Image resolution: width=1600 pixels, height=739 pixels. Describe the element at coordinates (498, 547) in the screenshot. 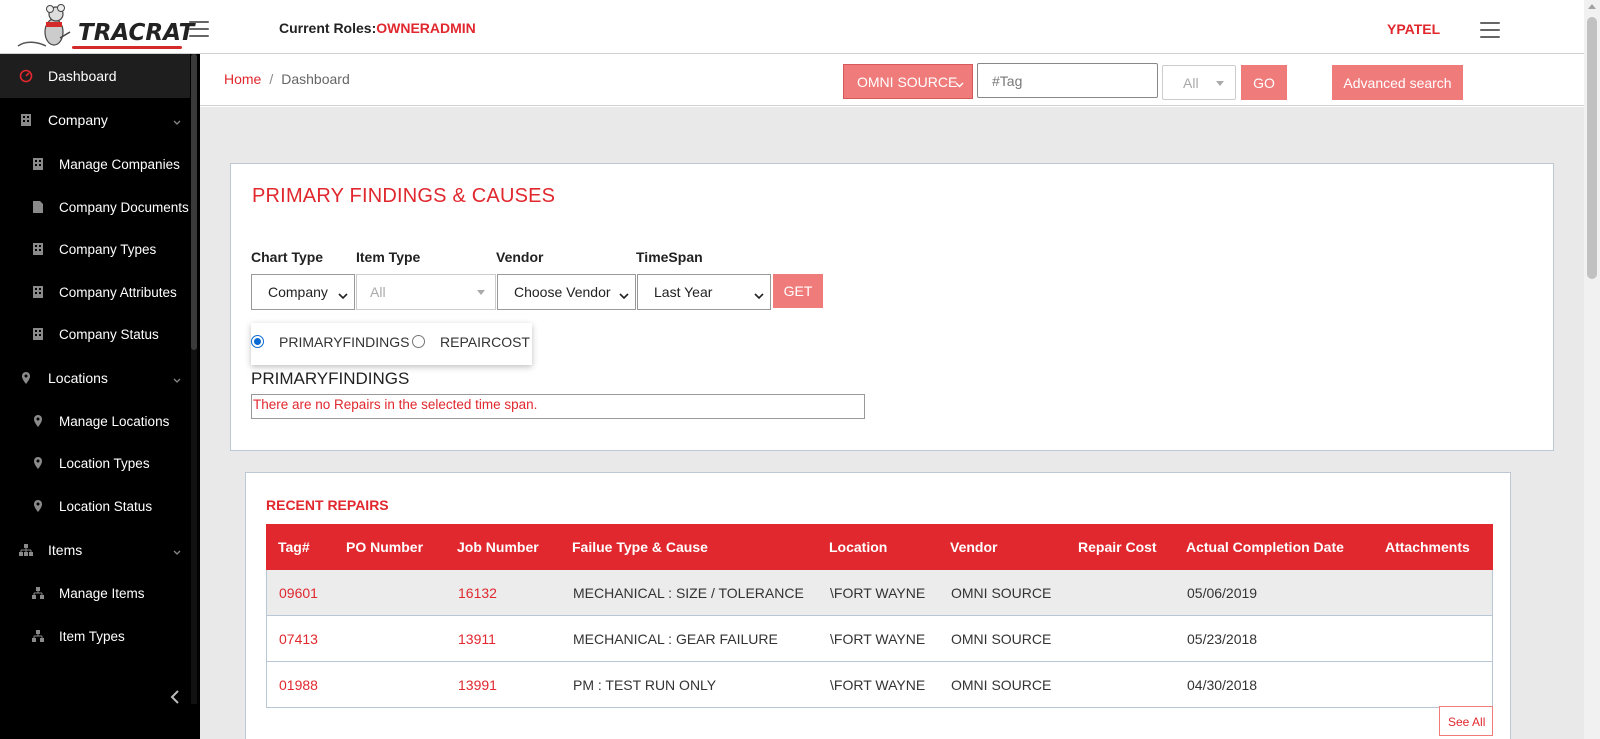

I see `column-header-job-number: Job Number` at that location.